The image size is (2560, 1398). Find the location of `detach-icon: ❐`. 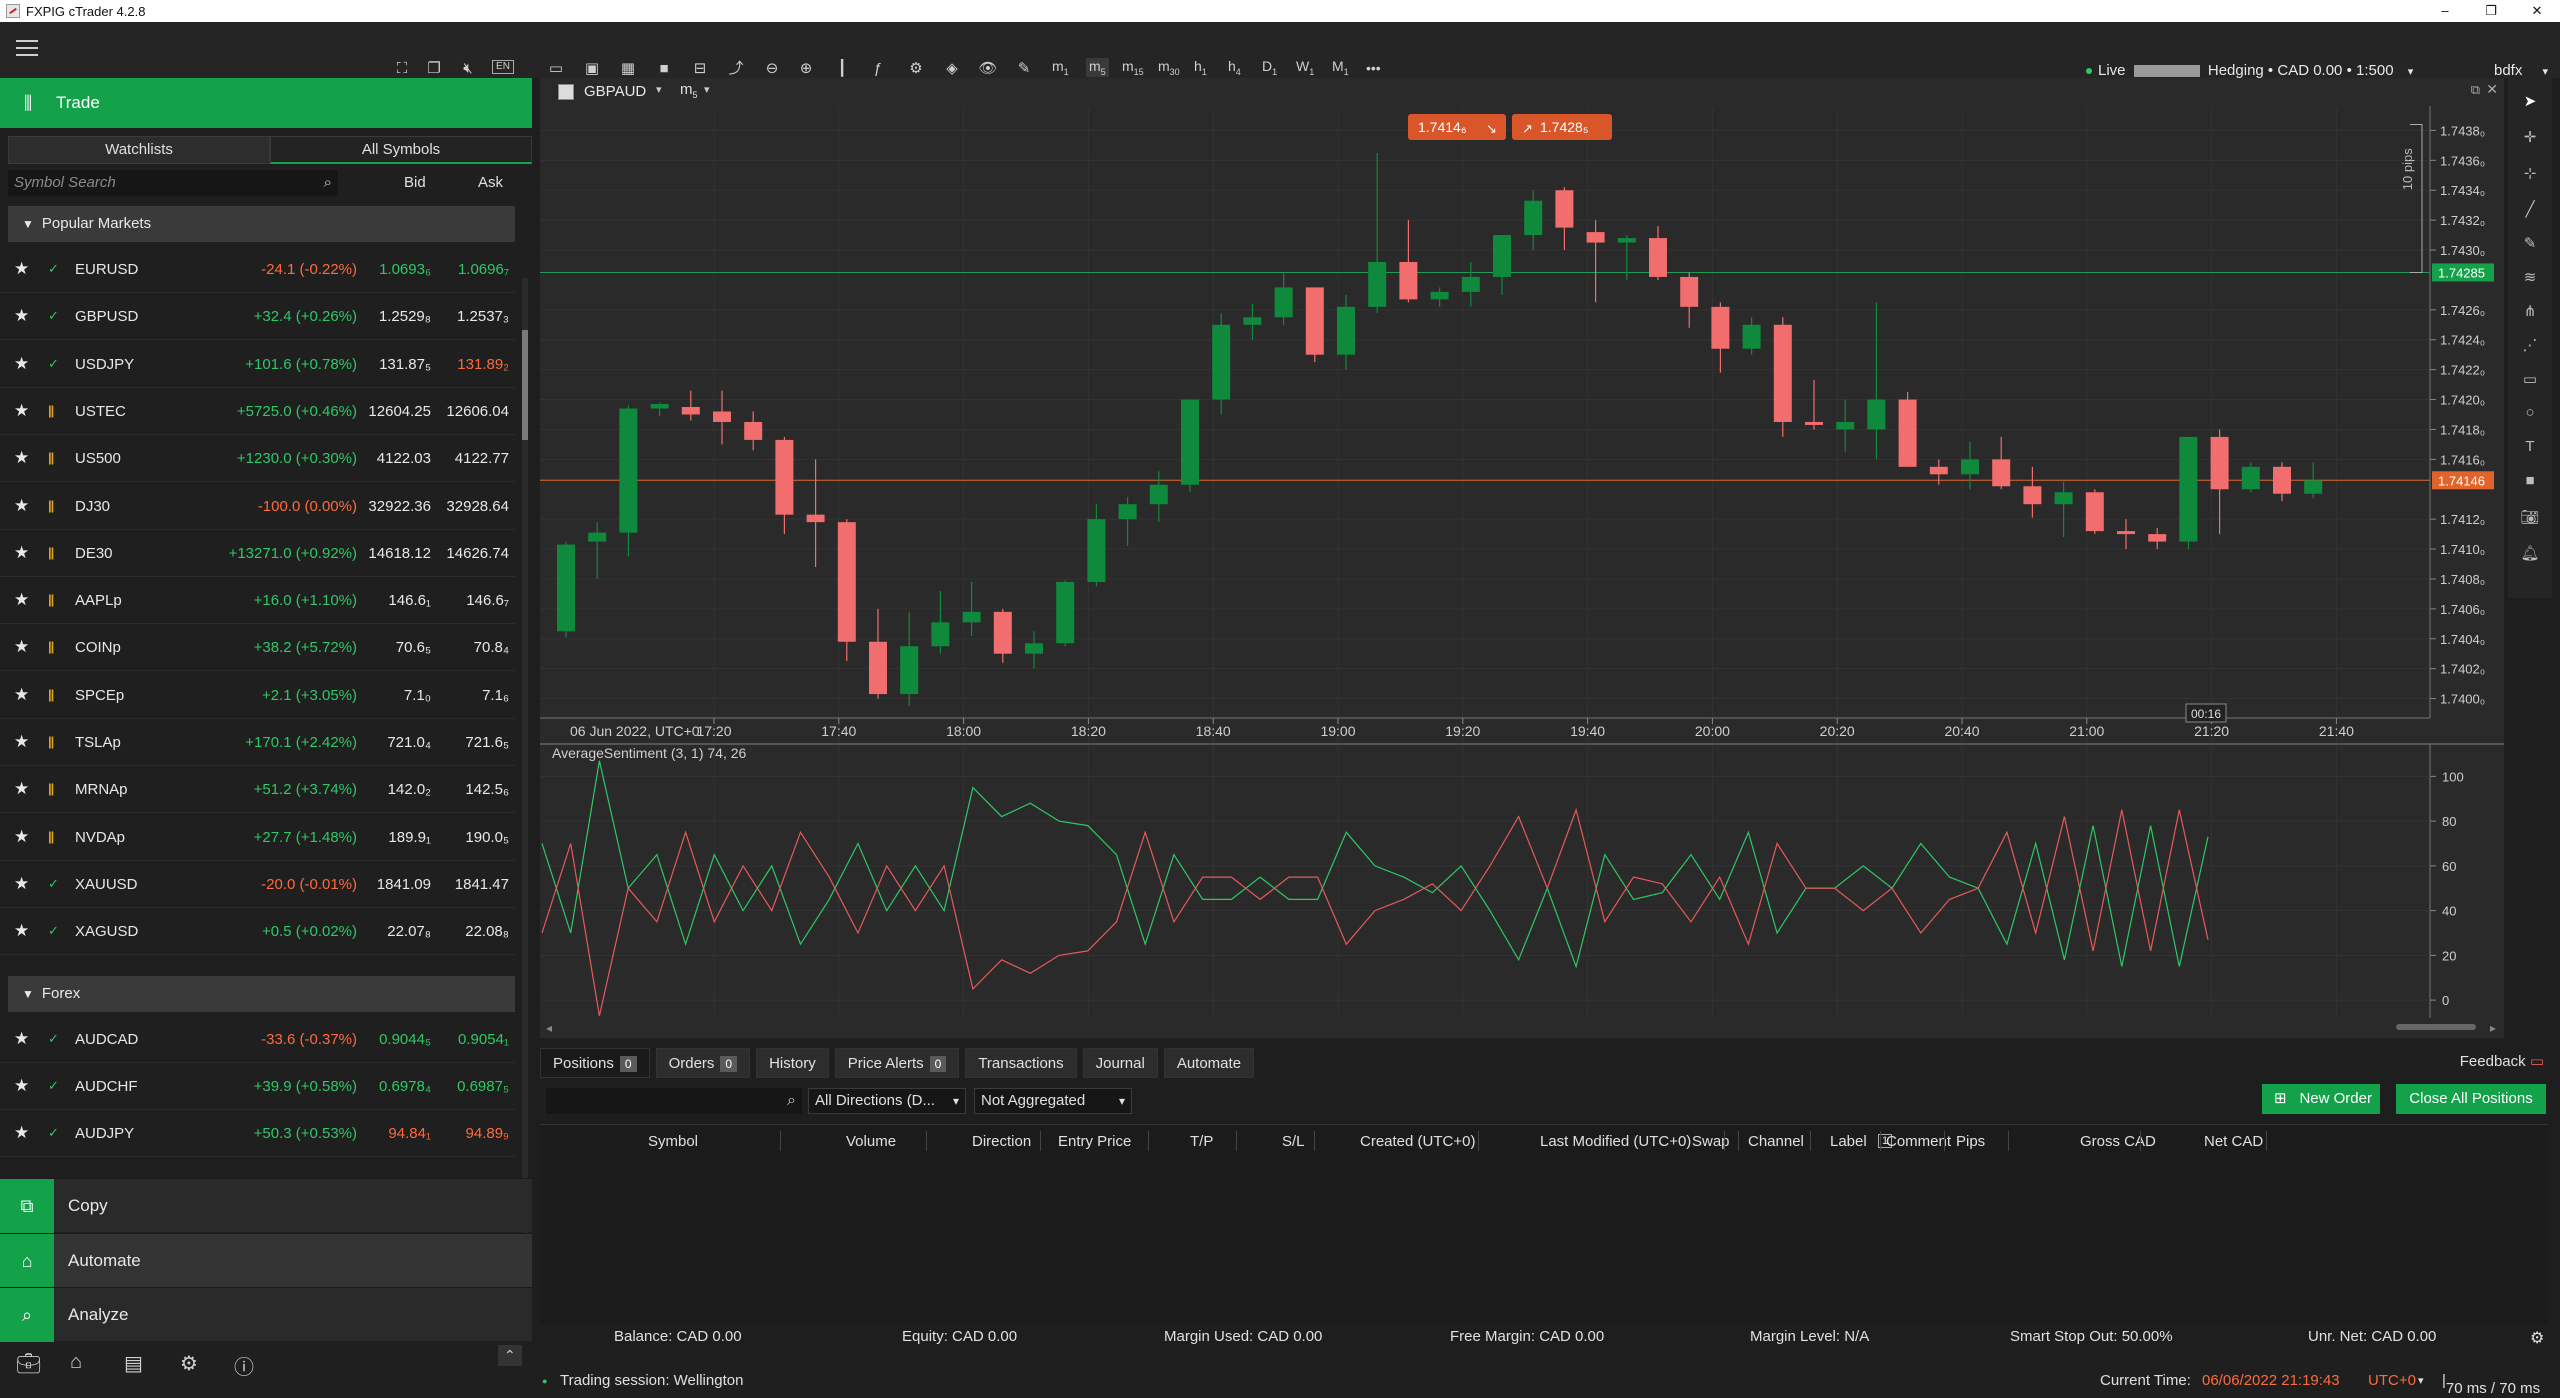

detach-icon: ❐ is located at coordinates (434, 69).